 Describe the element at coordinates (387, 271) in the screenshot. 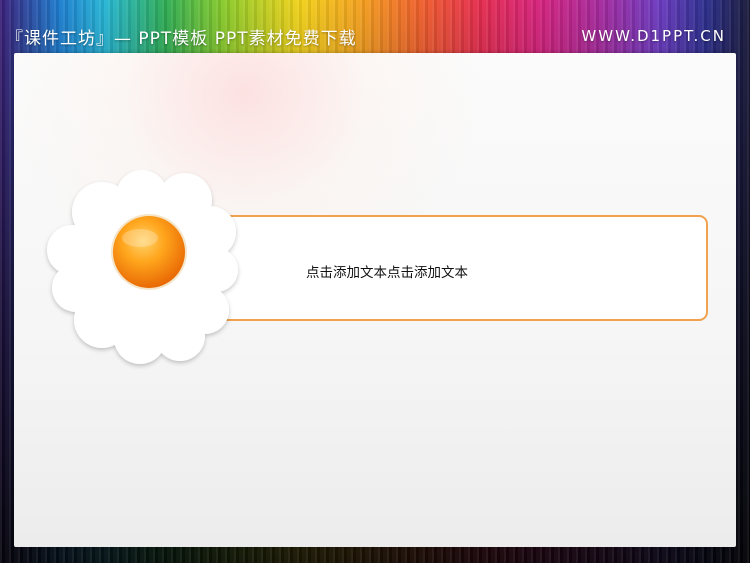

I see `text-placeholder: 点击添加文本点击添加文本` at that location.